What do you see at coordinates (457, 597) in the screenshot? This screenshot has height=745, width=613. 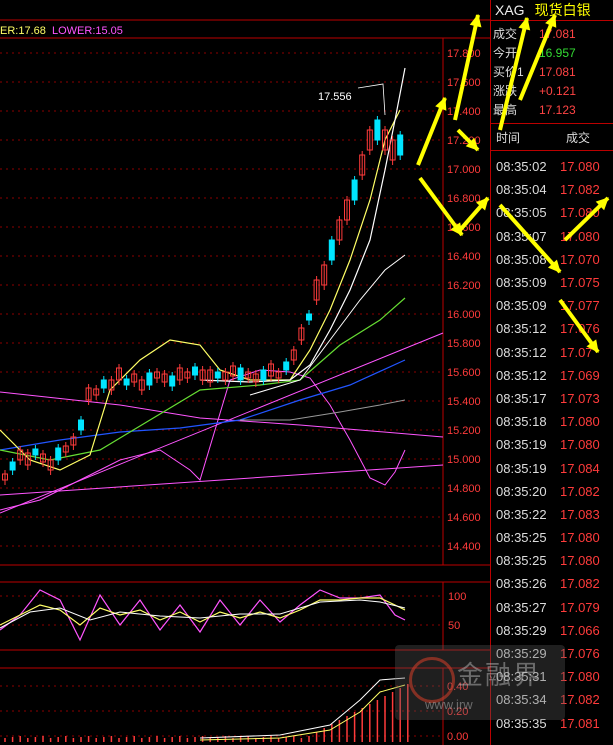 I see `axis-mid-label: 100` at bounding box center [457, 597].